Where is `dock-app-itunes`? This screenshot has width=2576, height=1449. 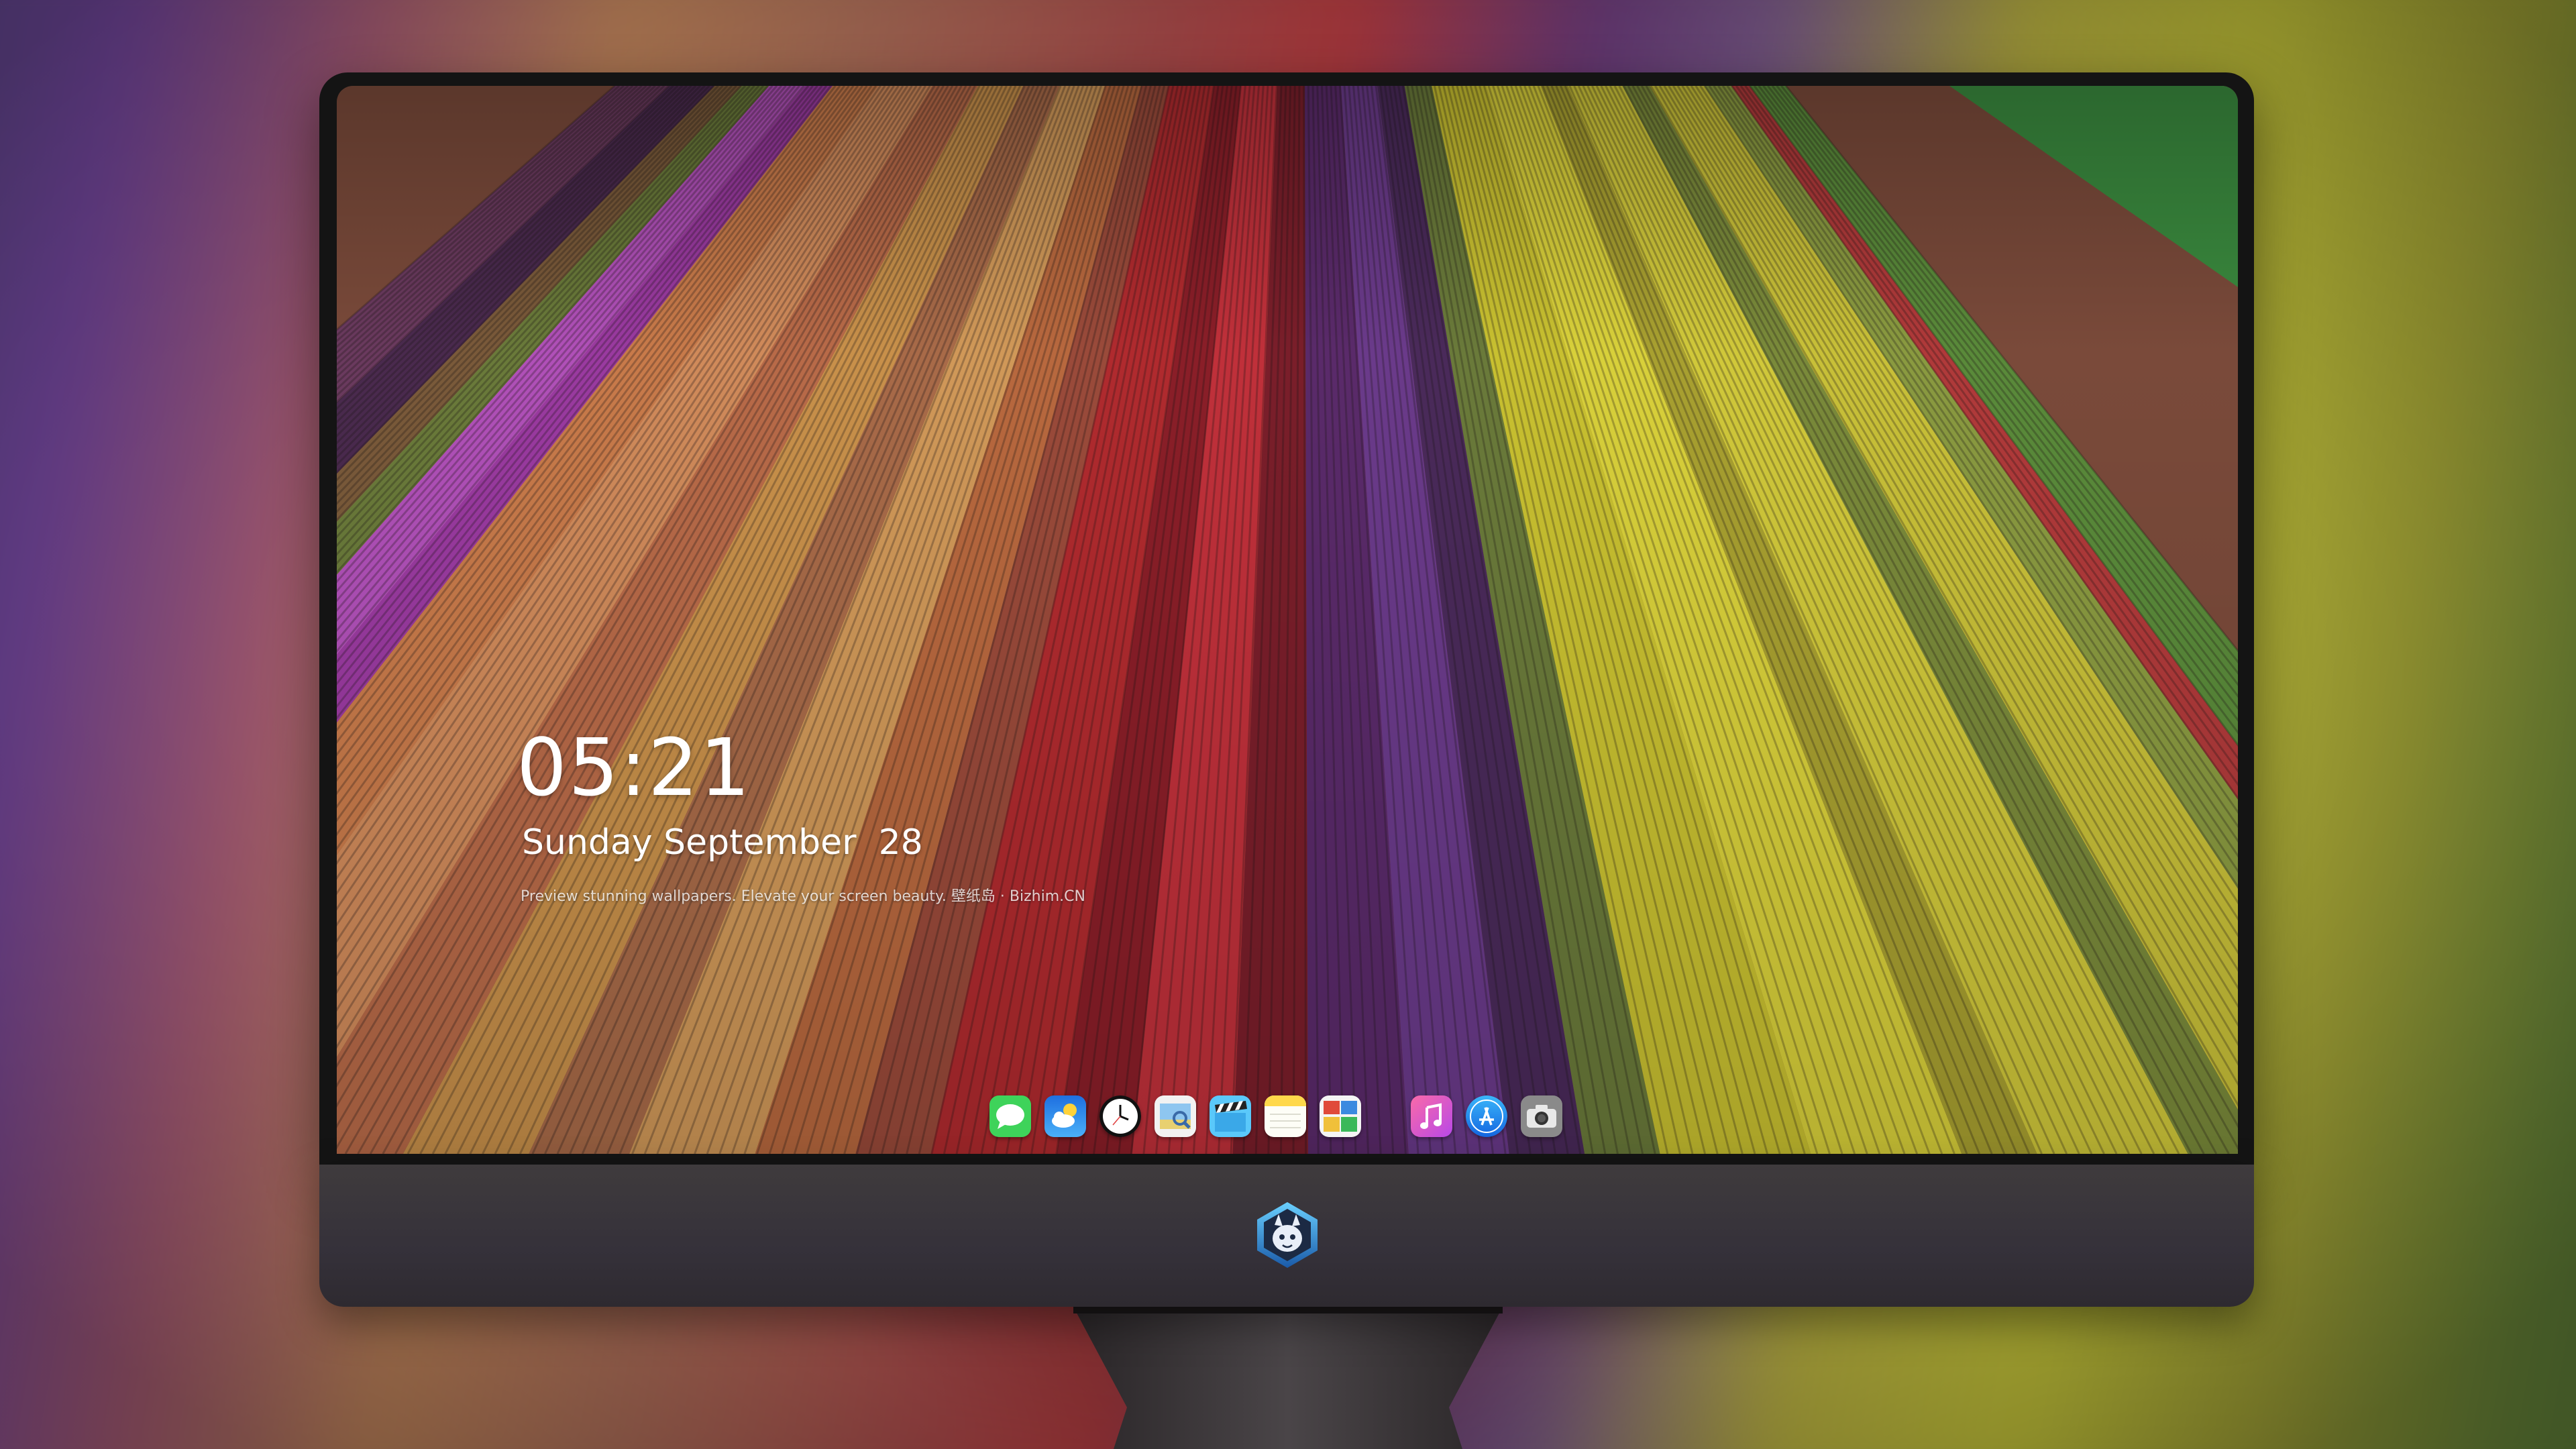 dock-app-itunes is located at coordinates (1431, 1116).